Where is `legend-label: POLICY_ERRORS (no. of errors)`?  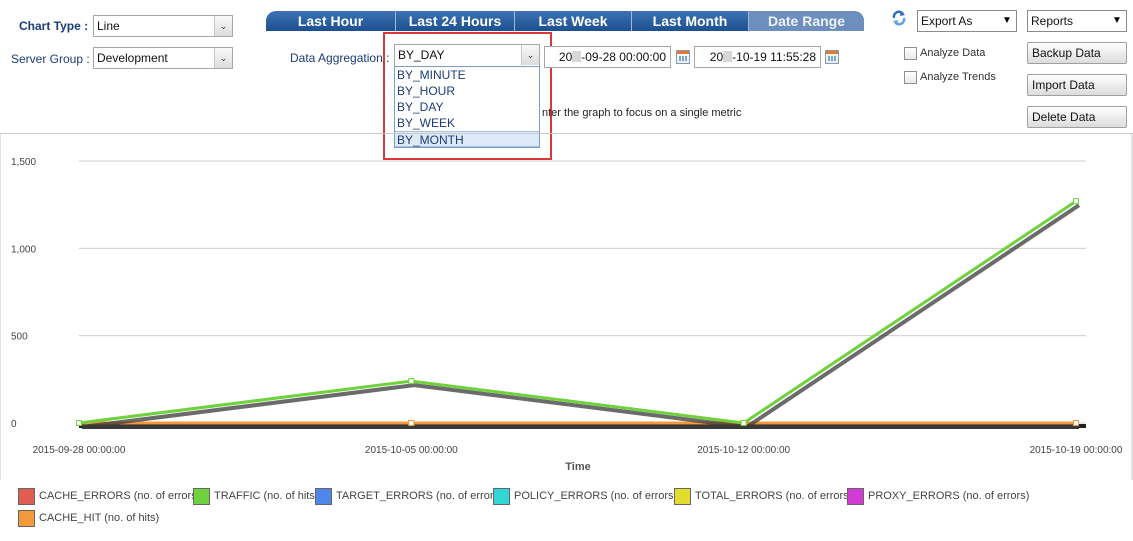 legend-label: POLICY_ERRORS (no. of errors) is located at coordinates (596, 496).